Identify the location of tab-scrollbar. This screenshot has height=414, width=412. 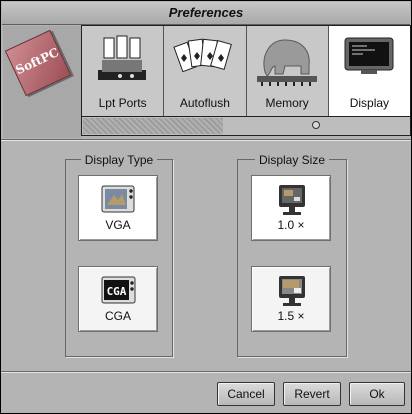
(246, 126).